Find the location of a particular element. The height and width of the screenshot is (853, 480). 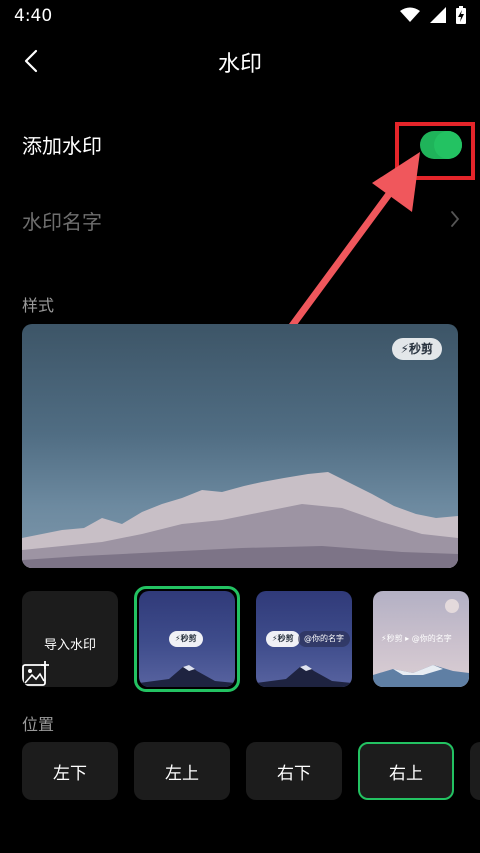

position-bottom-left-button: 左下 is located at coordinates (70, 771).